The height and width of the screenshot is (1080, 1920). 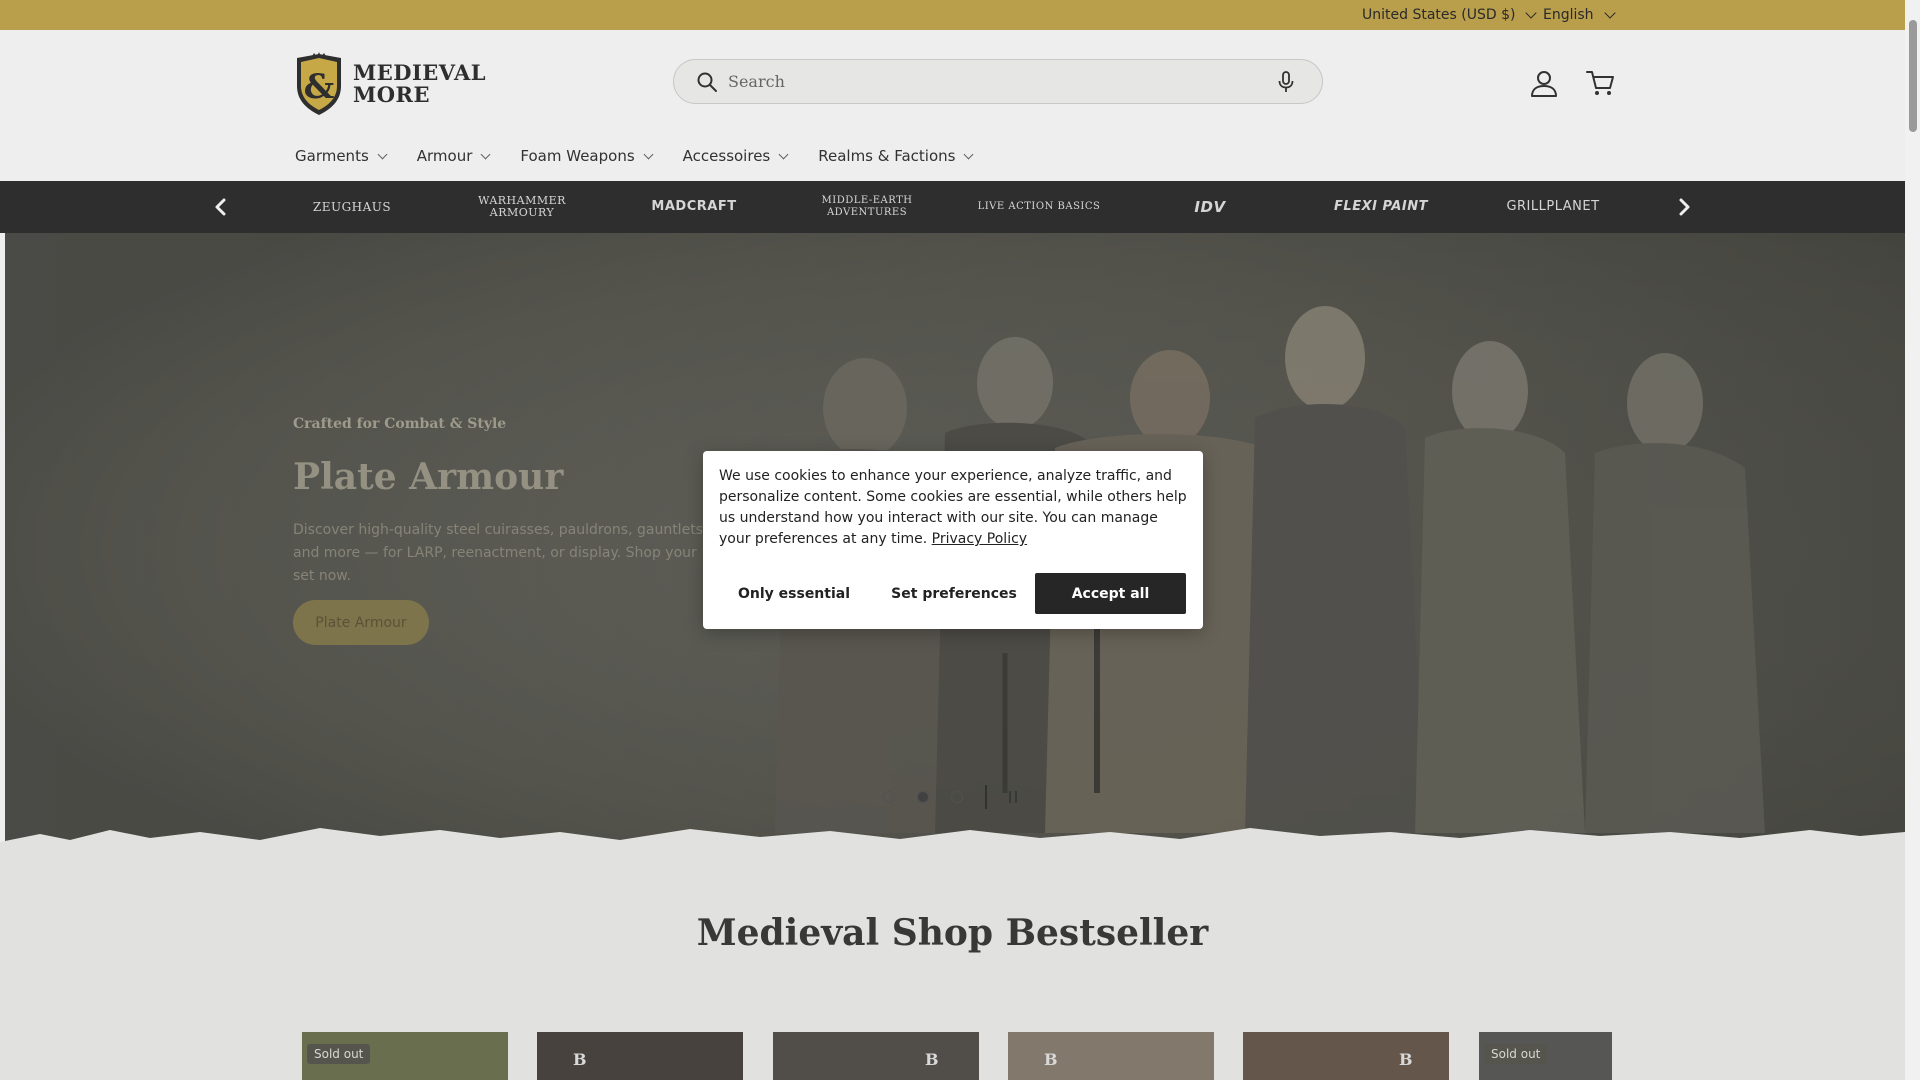 I want to click on scrollbar-thumb, so click(x=1913, y=76).